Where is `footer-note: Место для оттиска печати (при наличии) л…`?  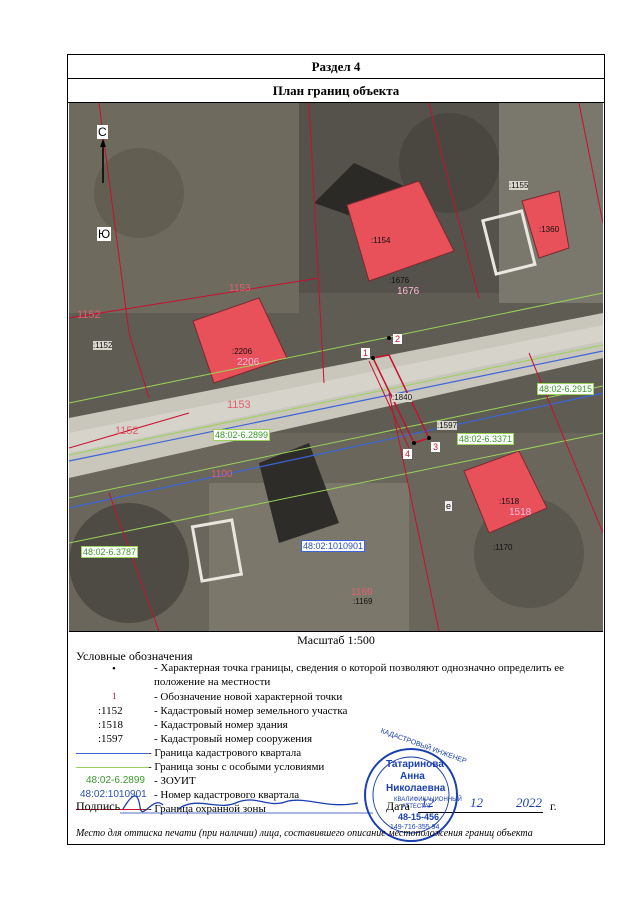
footer-note: Место для оттиска печати (при наличии) л… is located at coordinates (304, 833).